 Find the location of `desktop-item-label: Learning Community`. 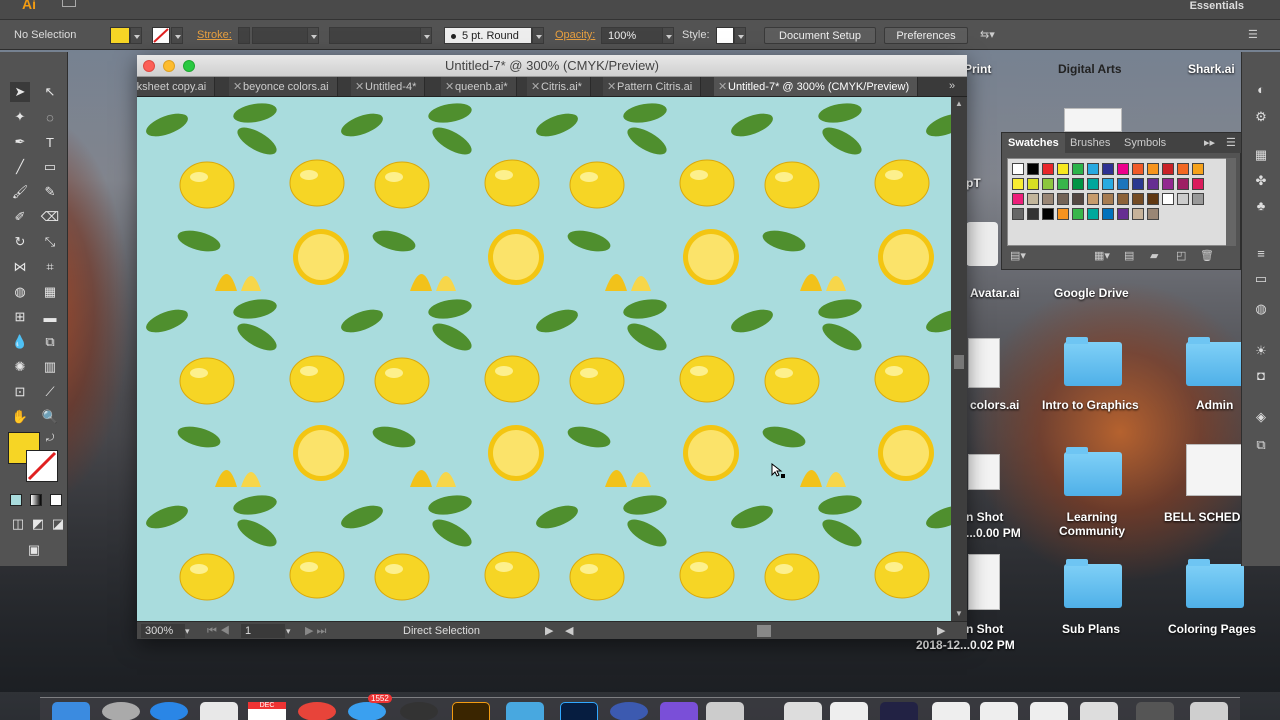

desktop-item-label: Learning Community is located at coordinates (1092, 524).